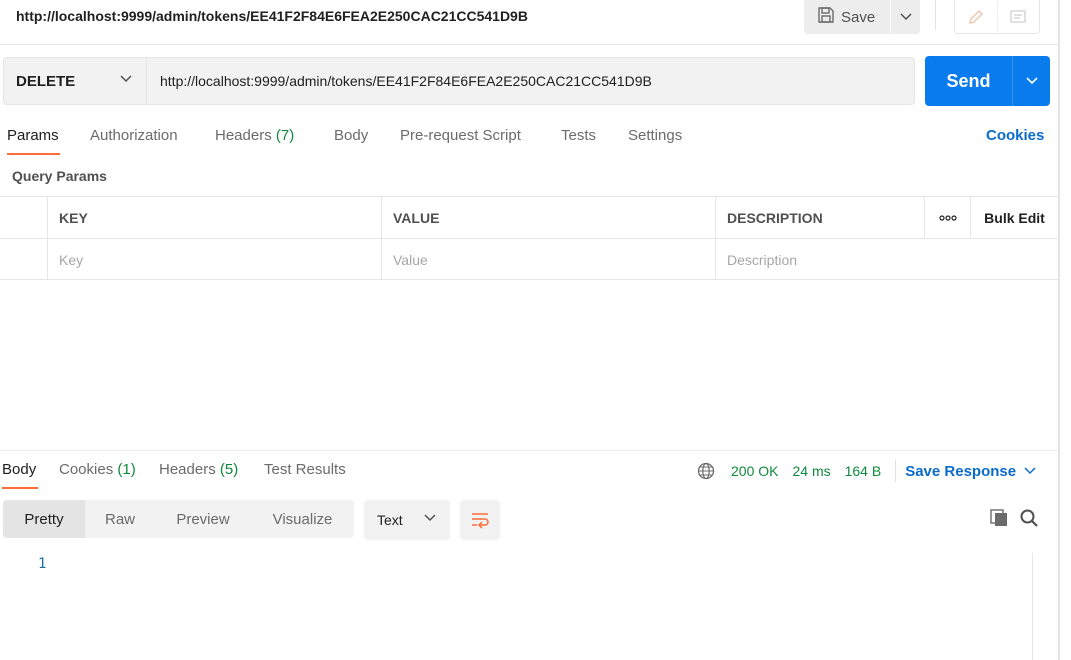 Image resolution: width=1071 pixels, height=660 pixels. I want to click on save-button: Save, so click(847, 17).